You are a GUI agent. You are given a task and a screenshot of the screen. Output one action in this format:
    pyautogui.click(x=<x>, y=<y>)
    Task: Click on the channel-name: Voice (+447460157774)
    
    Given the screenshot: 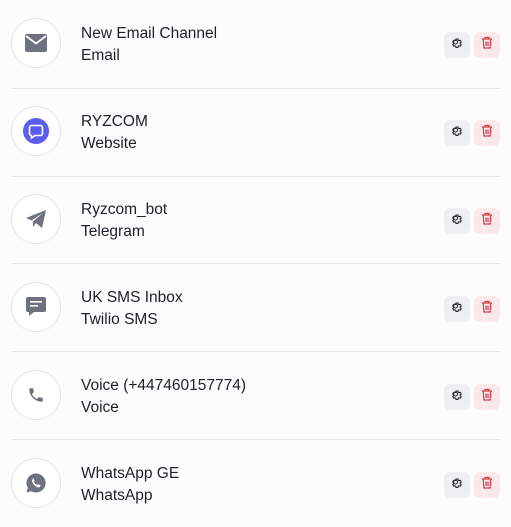 What is the action you would take?
    pyautogui.click(x=164, y=385)
    